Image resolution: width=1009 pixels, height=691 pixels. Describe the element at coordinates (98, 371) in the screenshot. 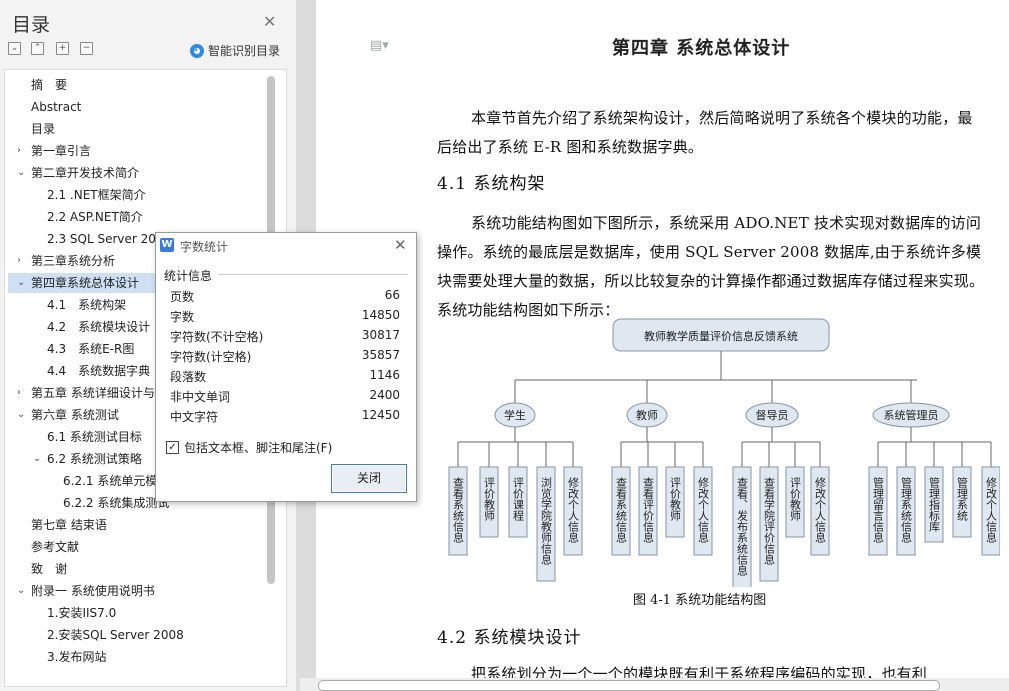

I see `toc-item: 4.4 系统数据字典` at that location.